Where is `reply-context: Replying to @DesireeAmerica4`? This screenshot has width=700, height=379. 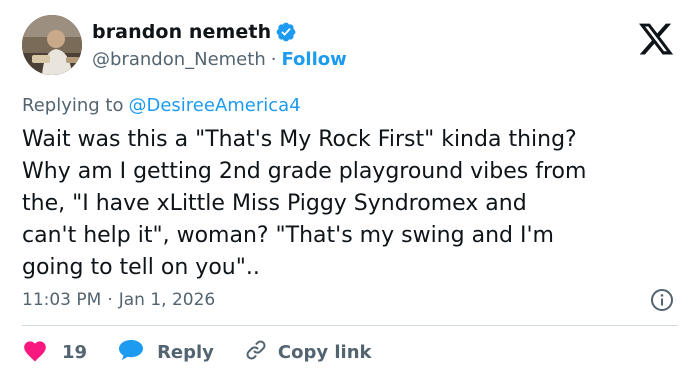 reply-context: Replying to @DesireeAmerica4 is located at coordinates (161, 105).